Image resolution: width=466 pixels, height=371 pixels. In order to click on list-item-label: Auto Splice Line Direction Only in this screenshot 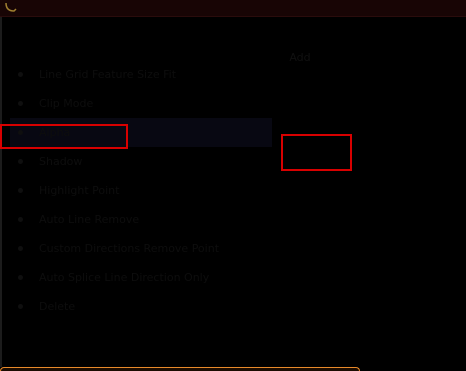, I will do `click(124, 277)`.